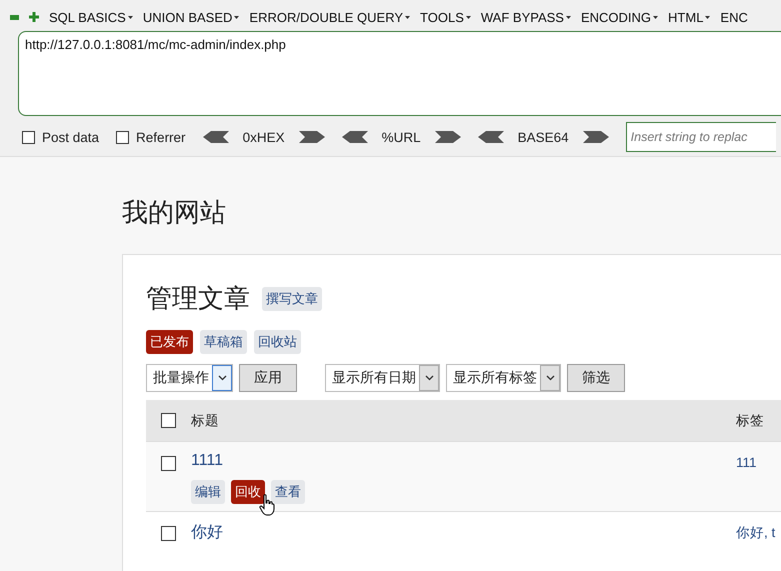 This screenshot has height=571, width=781. What do you see at coordinates (445, 17) in the screenshot?
I see `menu-item: TOOLS` at bounding box center [445, 17].